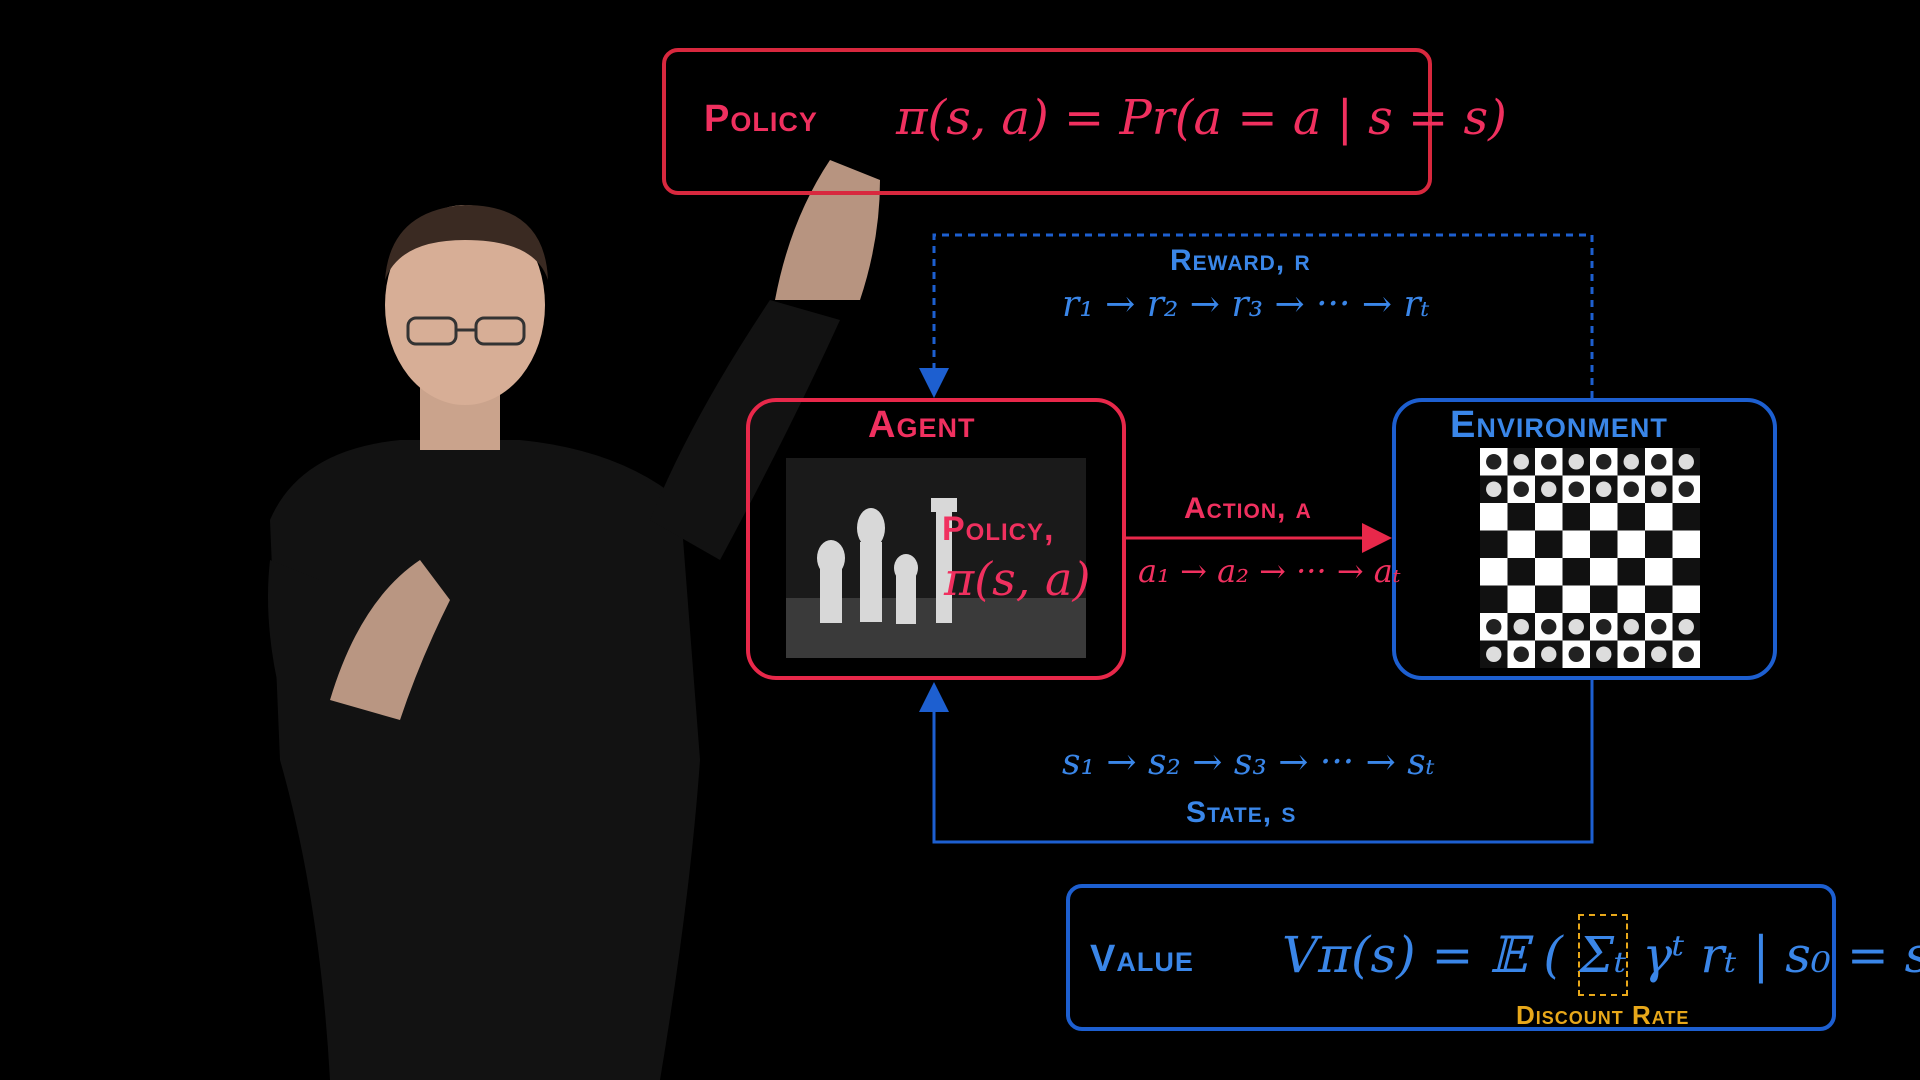  What do you see at coordinates (1241, 812) in the screenshot?
I see `state-label: State, s` at bounding box center [1241, 812].